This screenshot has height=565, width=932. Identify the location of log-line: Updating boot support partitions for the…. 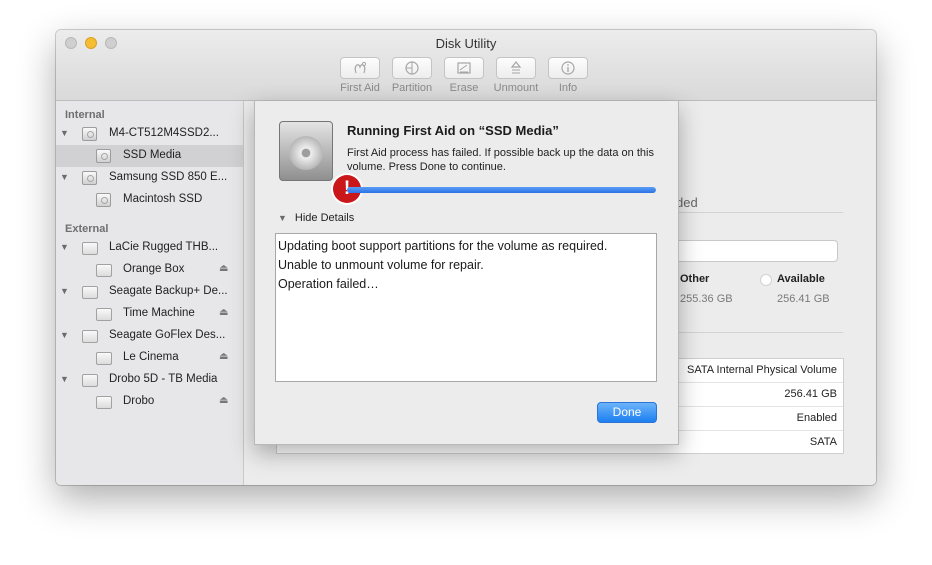
(443, 246).